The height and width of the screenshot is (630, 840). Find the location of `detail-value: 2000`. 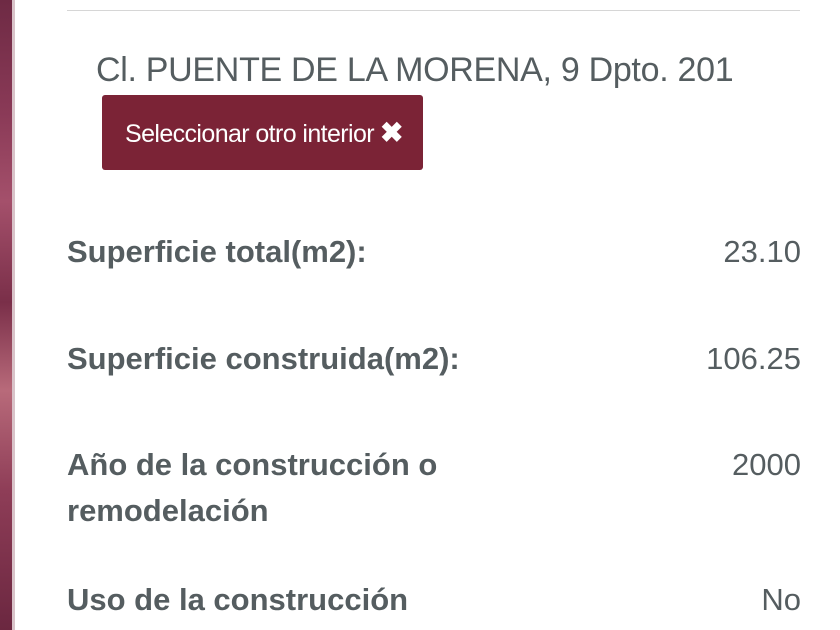

detail-value: 2000 is located at coordinates (766, 464).